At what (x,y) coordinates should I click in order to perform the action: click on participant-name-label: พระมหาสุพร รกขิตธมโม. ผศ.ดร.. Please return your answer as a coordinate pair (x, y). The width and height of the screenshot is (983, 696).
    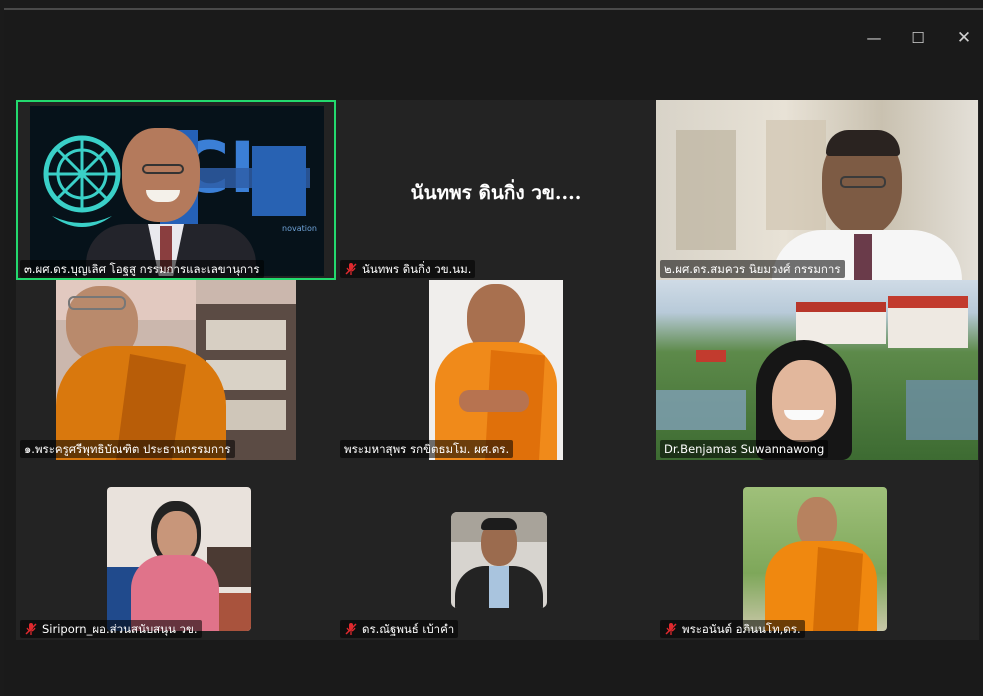
    Looking at the image, I should click on (427, 449).